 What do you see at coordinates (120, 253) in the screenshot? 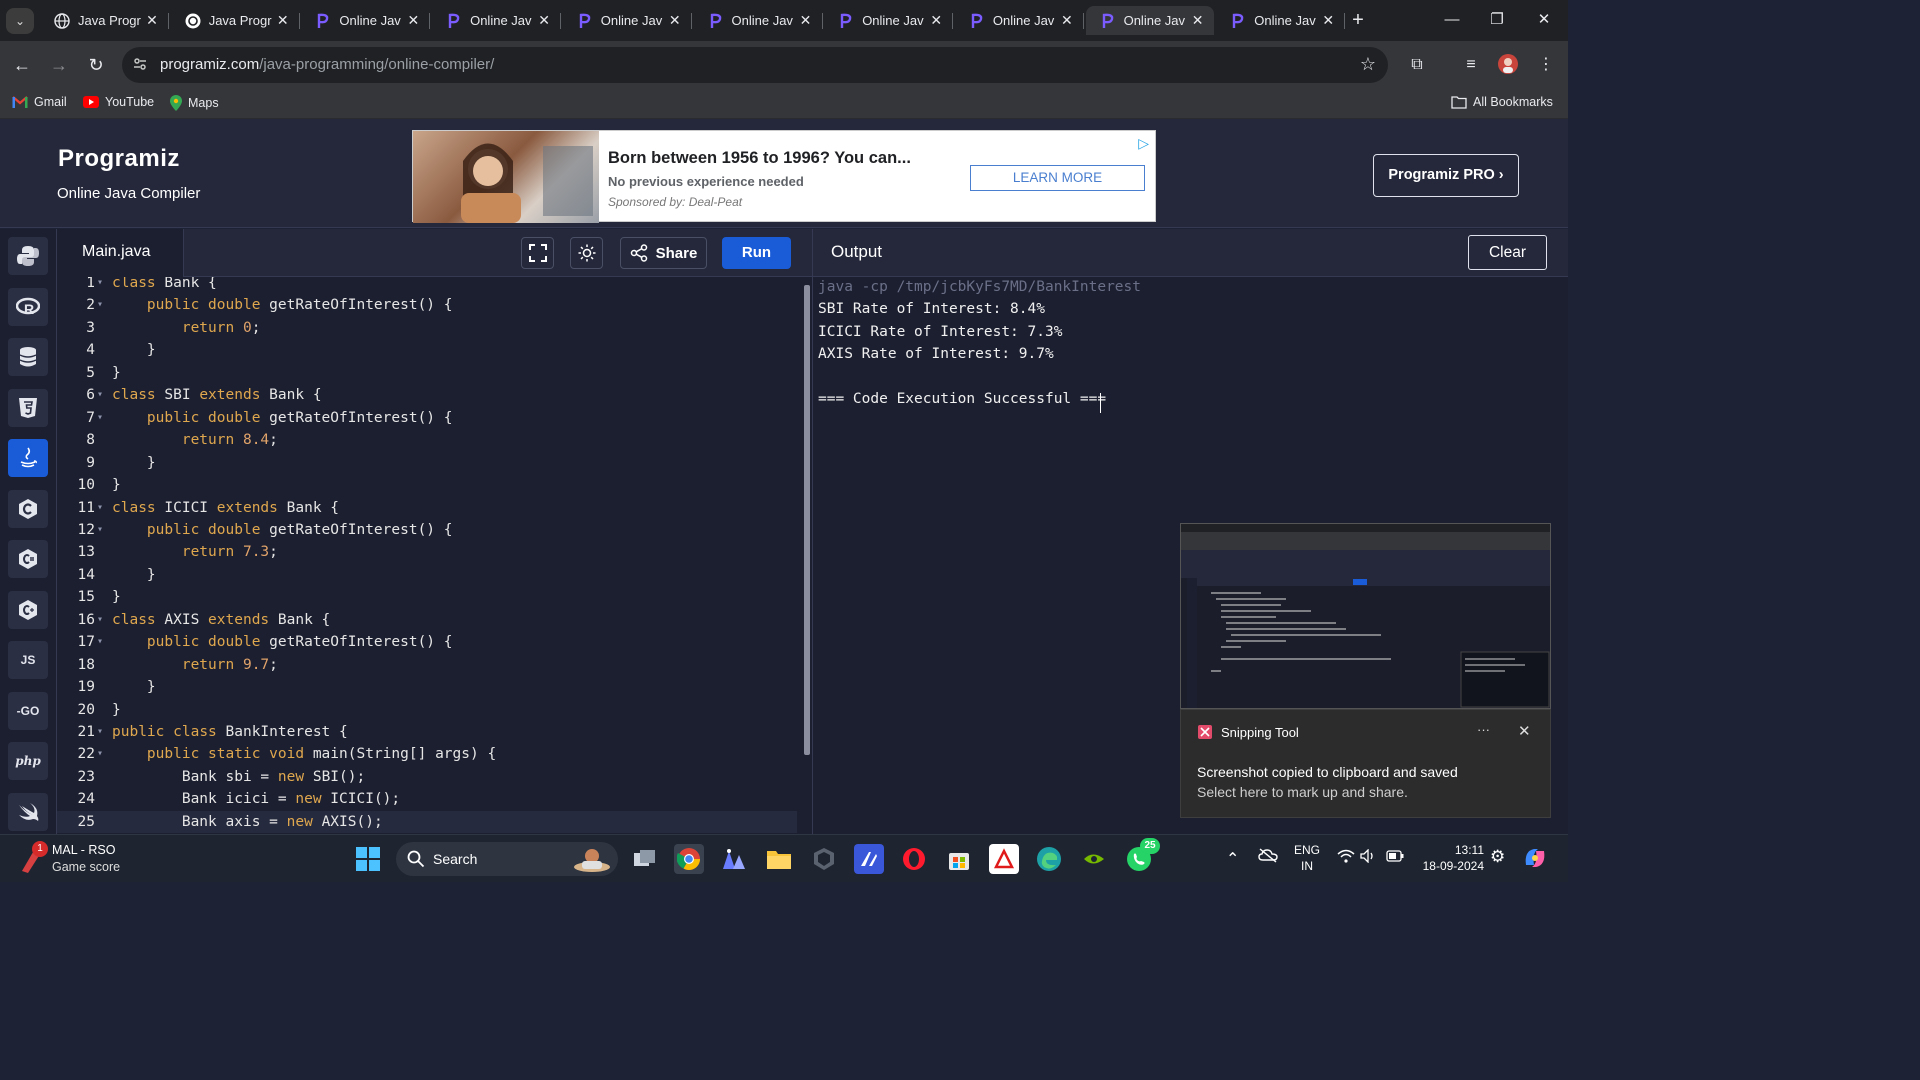
I see `file-tab: Main.java` at bounding box center [120, 253].